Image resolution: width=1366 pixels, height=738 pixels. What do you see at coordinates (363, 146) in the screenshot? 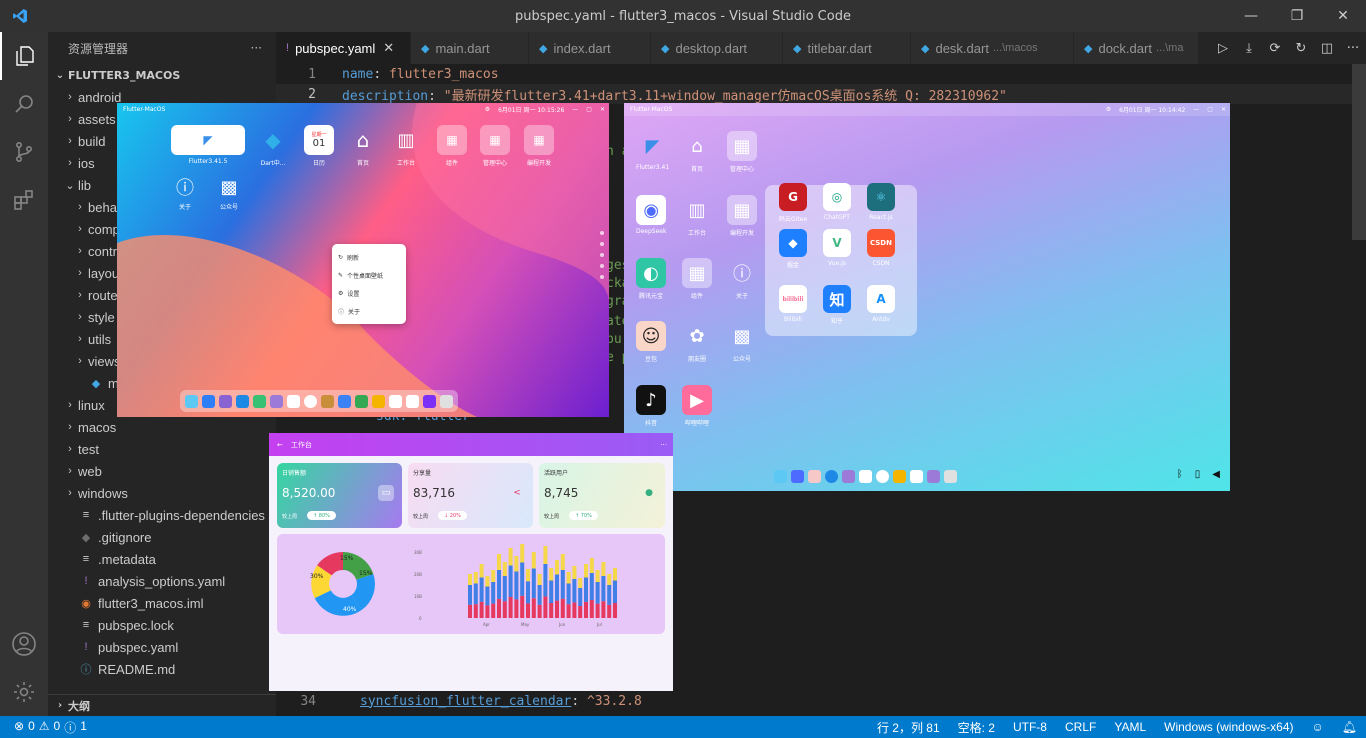
I see `home-app-icon: ⌂ 首页` at bounding box center [363, 146].